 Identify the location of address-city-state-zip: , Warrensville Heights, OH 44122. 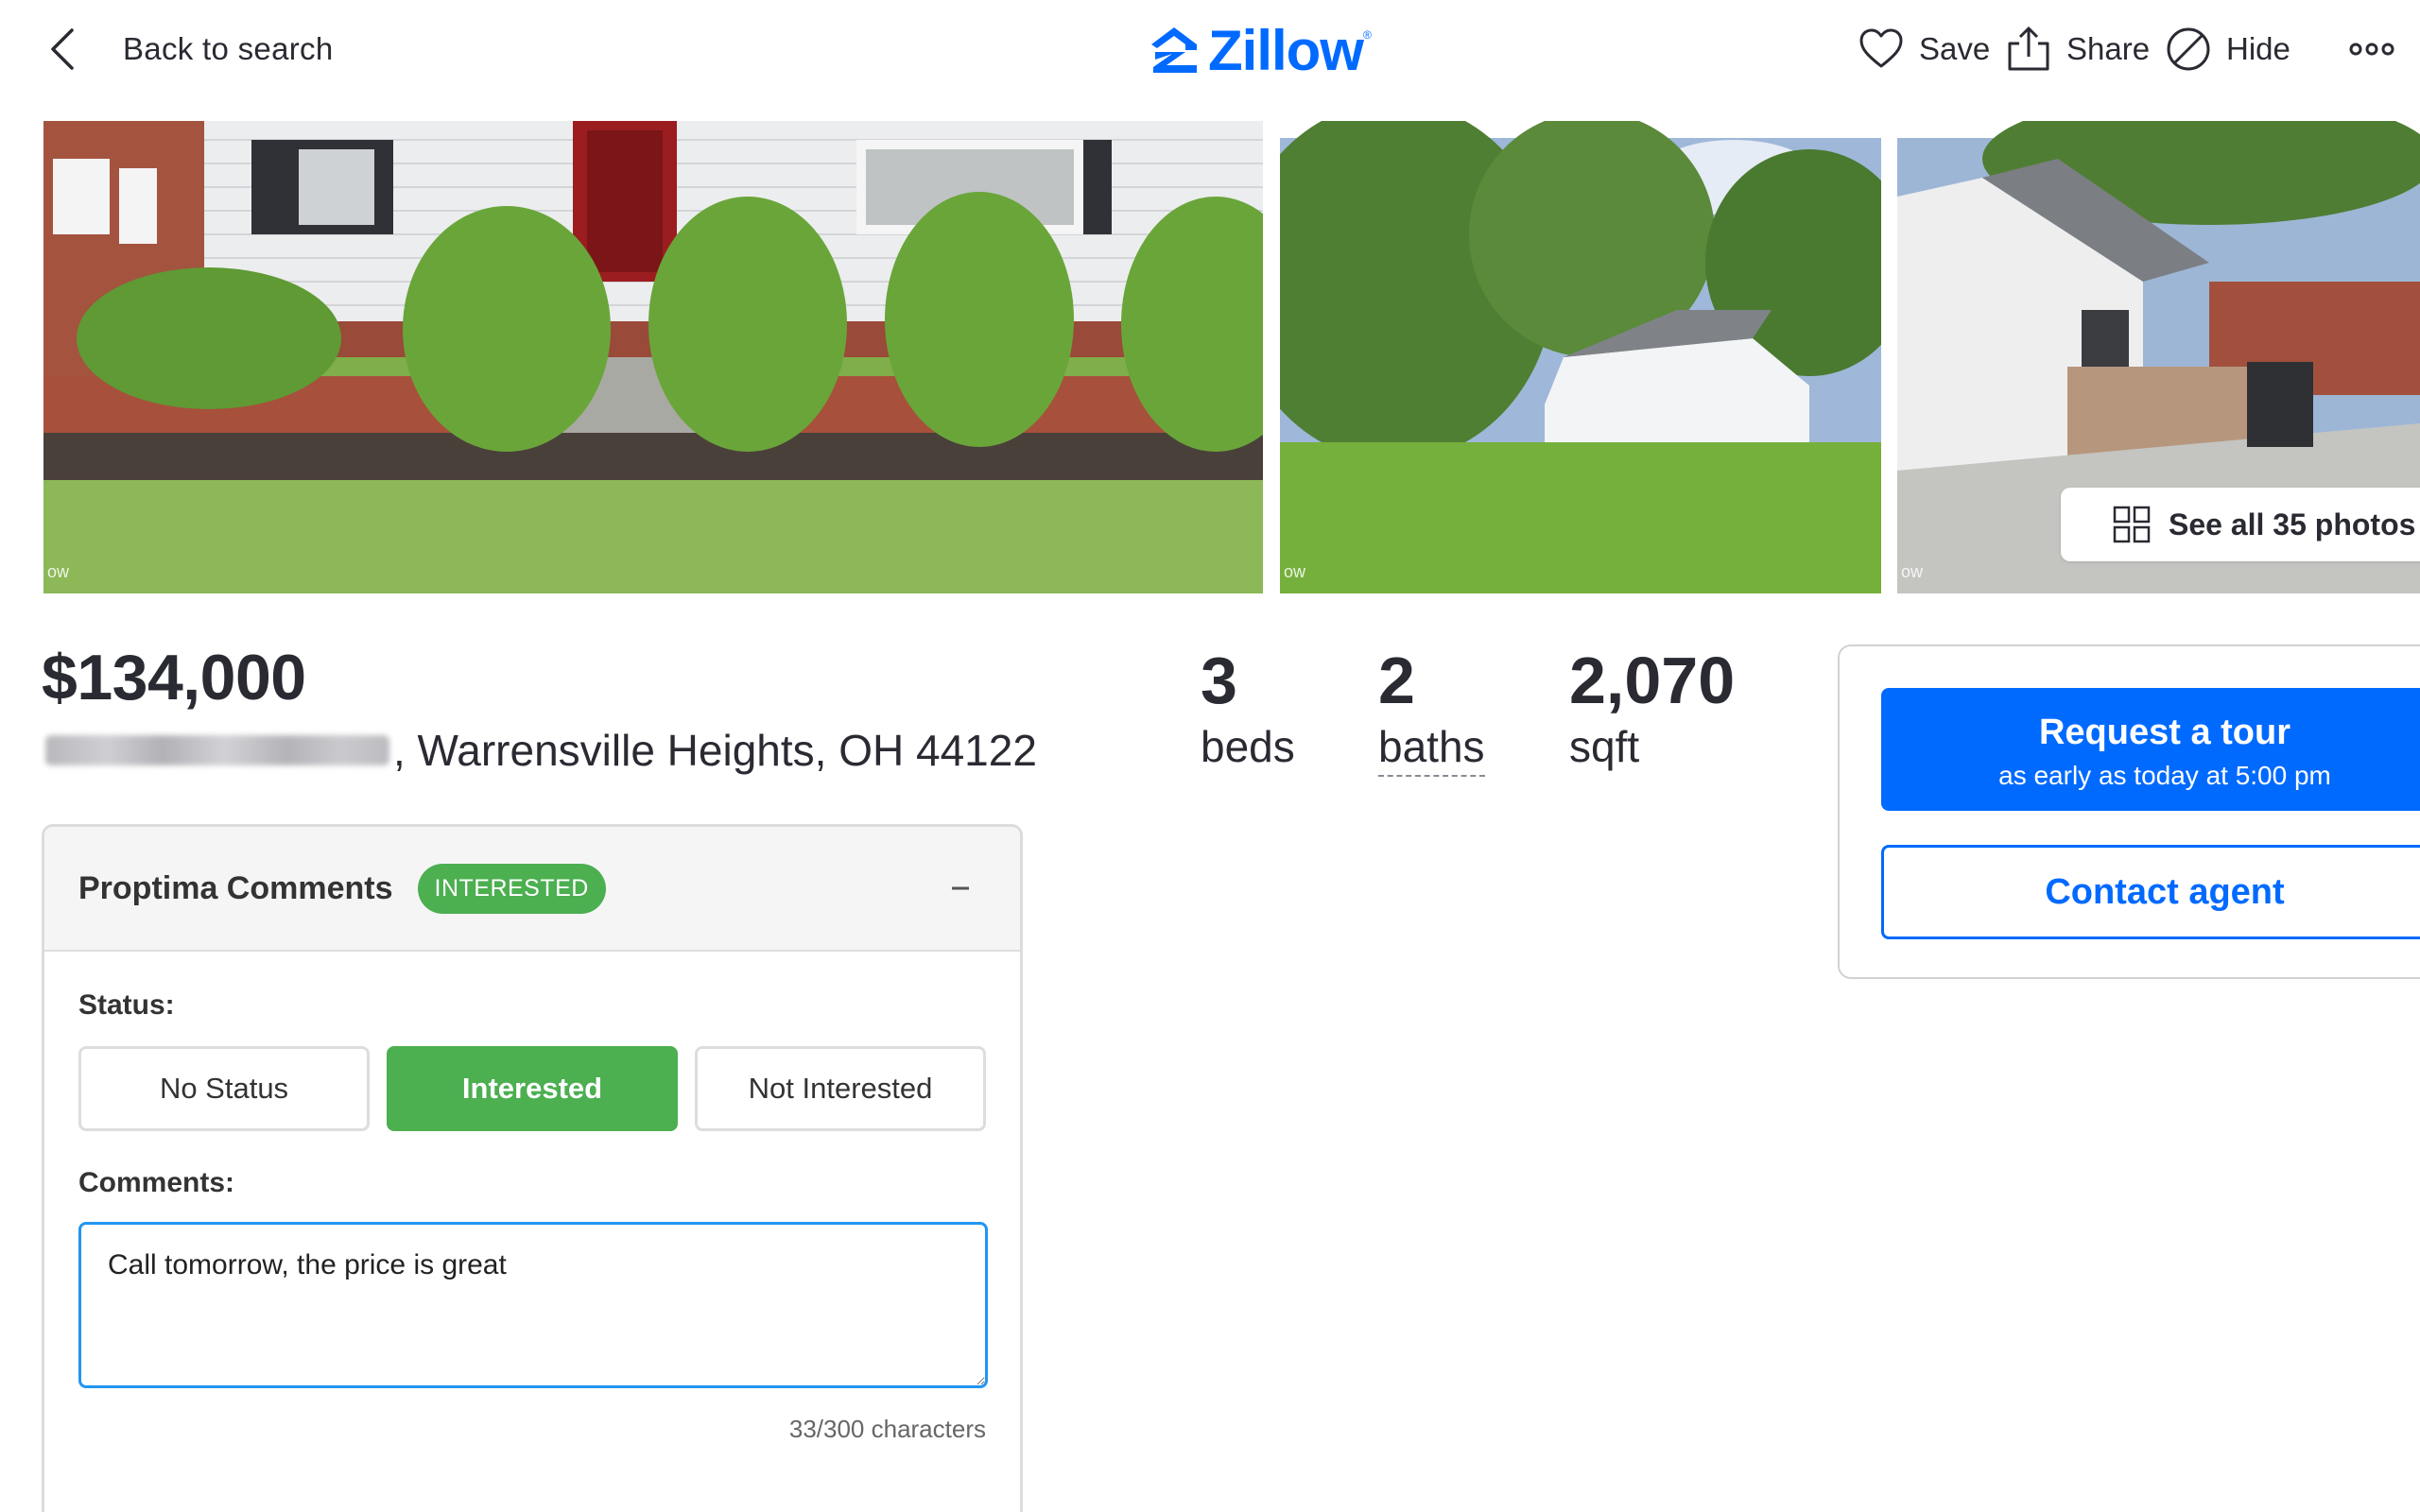
(715, 750).